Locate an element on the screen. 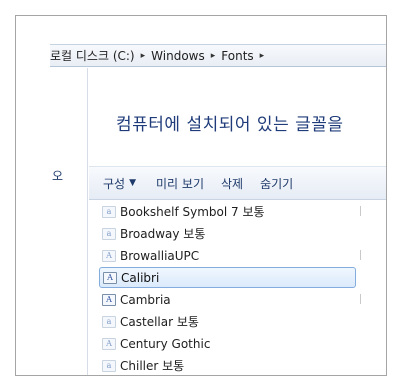 The width and height of the screenshot is (402, 391). font-list-item: a Castellar 보통 is located at coordinates (227, 321).